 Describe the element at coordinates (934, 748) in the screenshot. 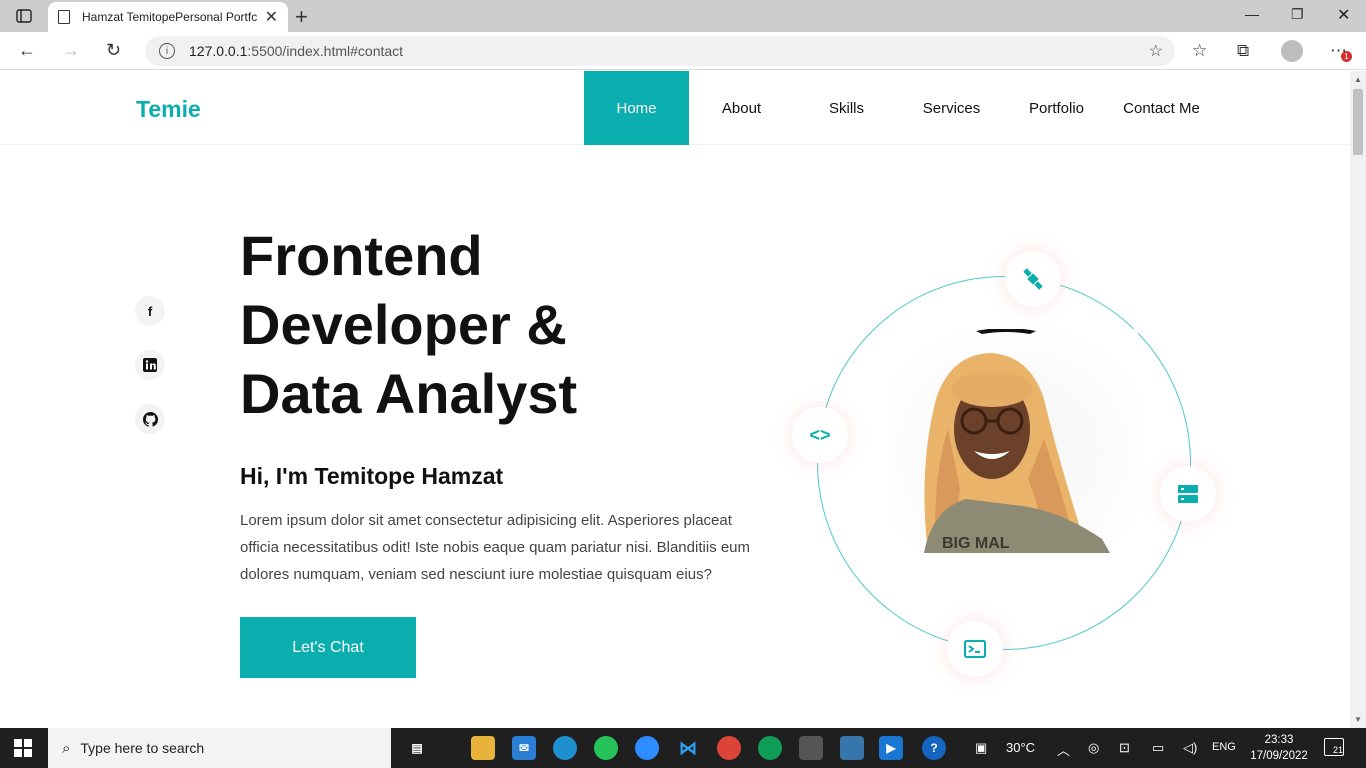

I see `help-icon: ?` at that location.